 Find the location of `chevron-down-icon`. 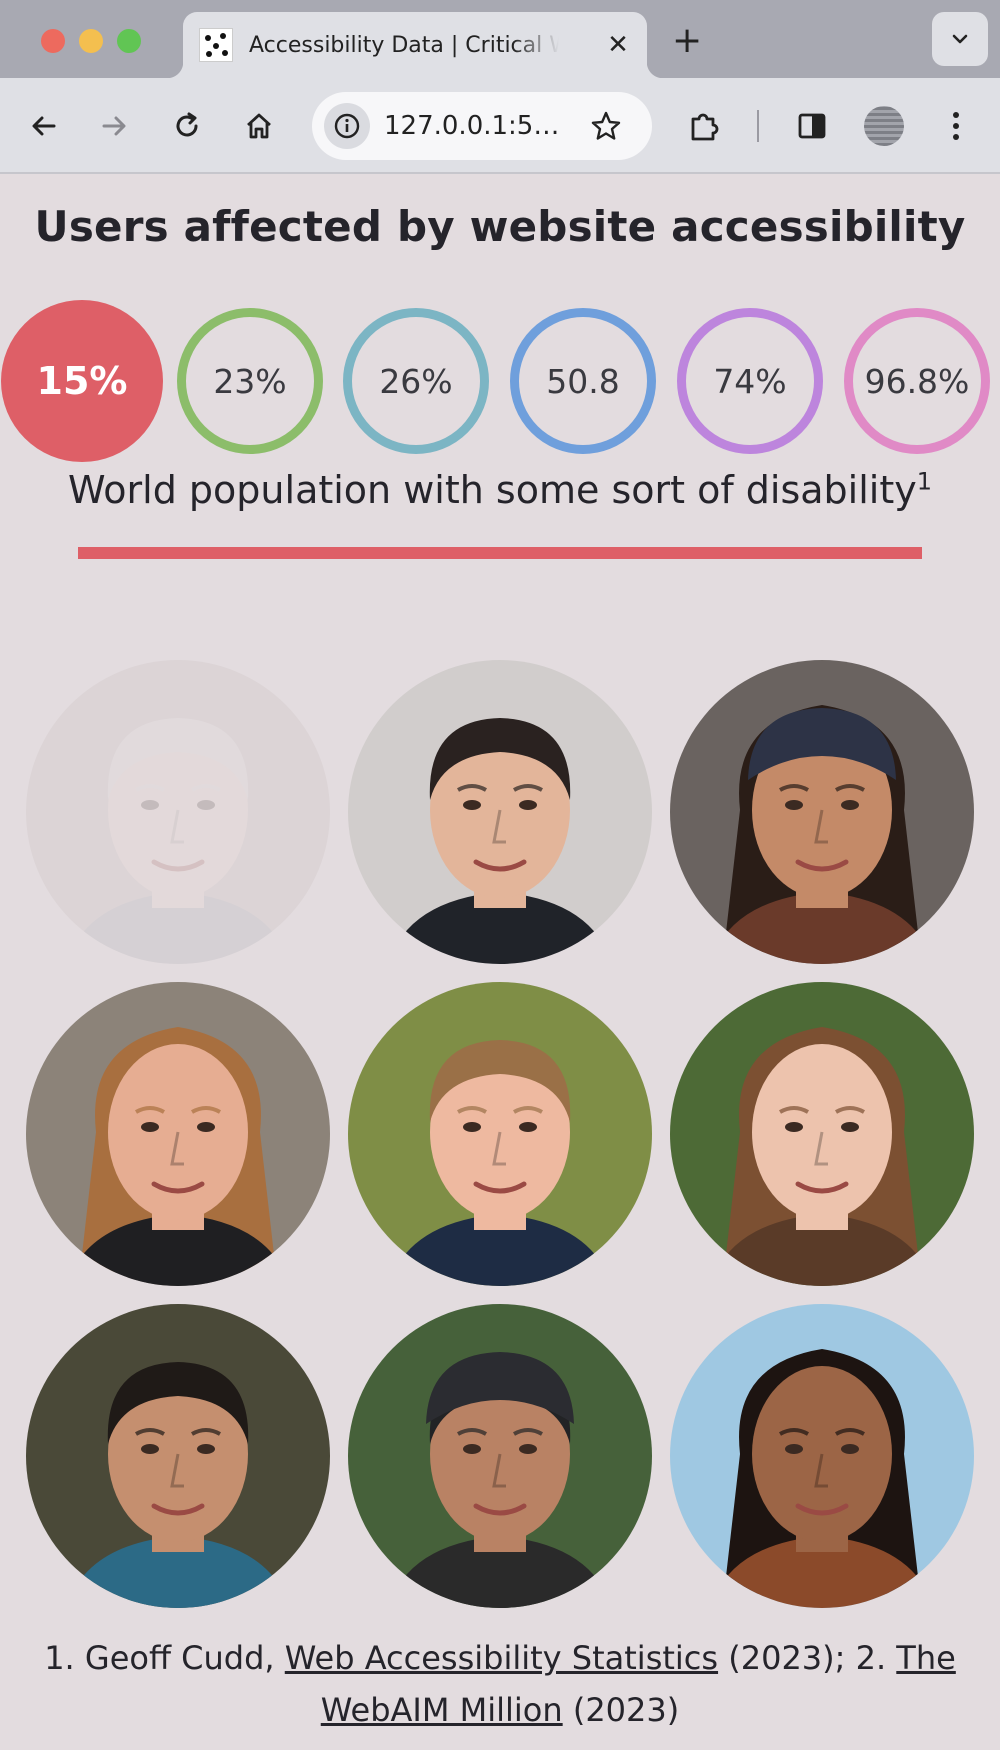

chevron-down-icon is located at coordinates (960, 39).